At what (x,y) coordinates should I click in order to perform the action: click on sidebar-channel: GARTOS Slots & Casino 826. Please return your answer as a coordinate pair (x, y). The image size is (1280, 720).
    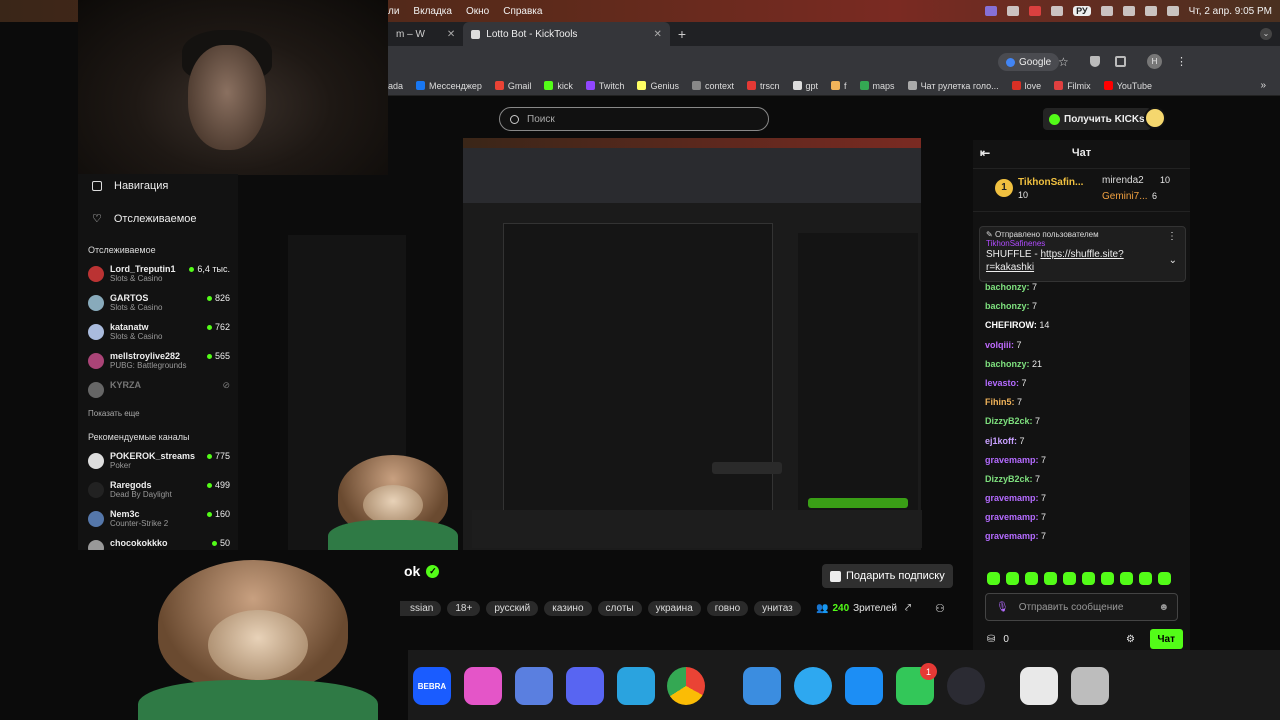
    Looking at the image, I should click on (158, 302).